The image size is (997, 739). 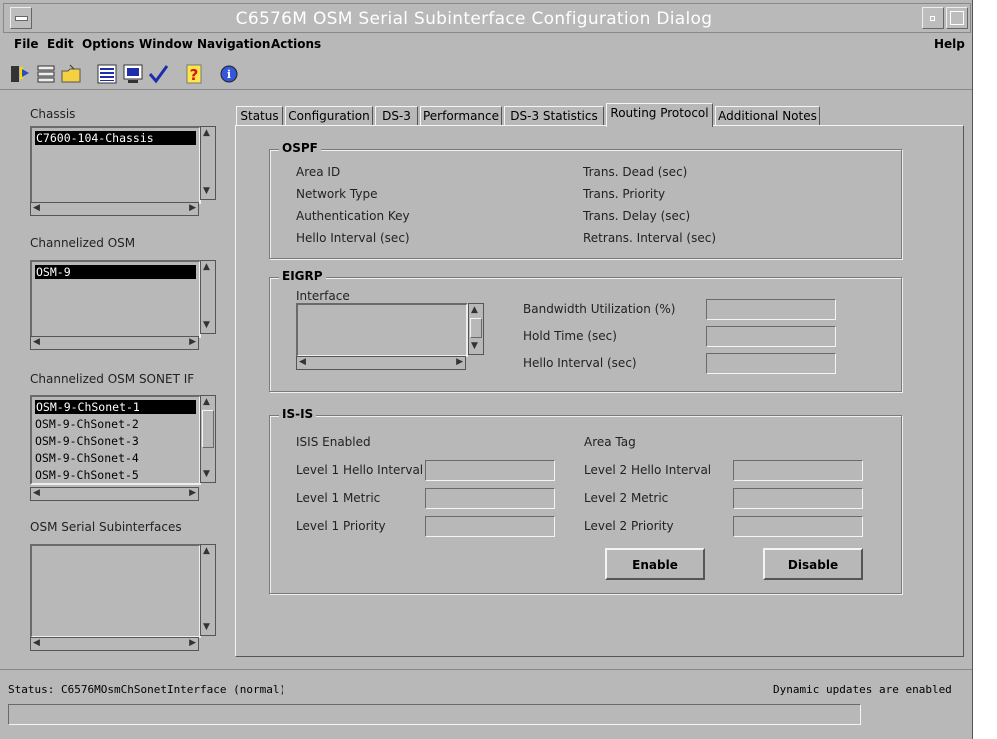 What do you see at coordinates (114, 494) in the screenshot?
I see `sonet-hscroll: ◀ ▶` at bounding box center [114, 494].